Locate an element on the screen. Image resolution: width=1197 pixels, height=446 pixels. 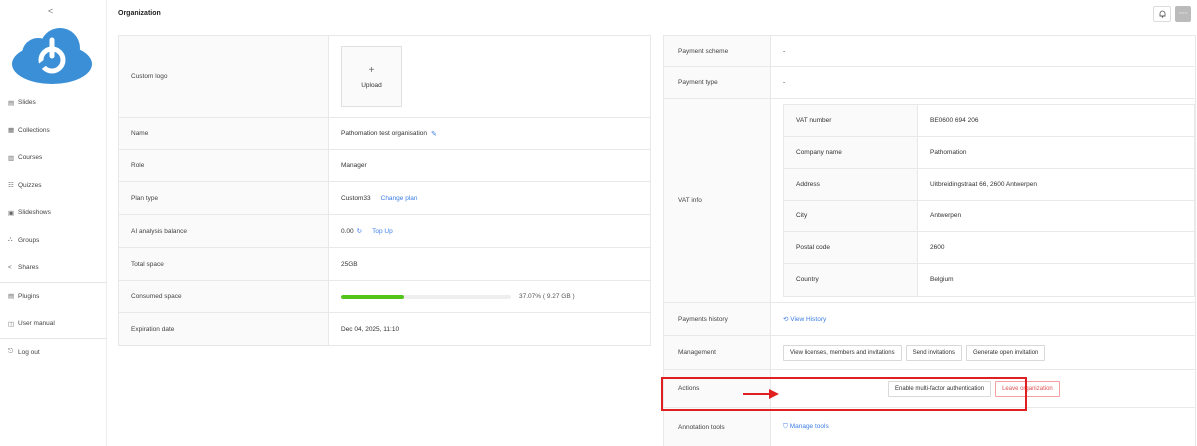
custom-logo-value: + Upload is located at coordinates (489, 76).